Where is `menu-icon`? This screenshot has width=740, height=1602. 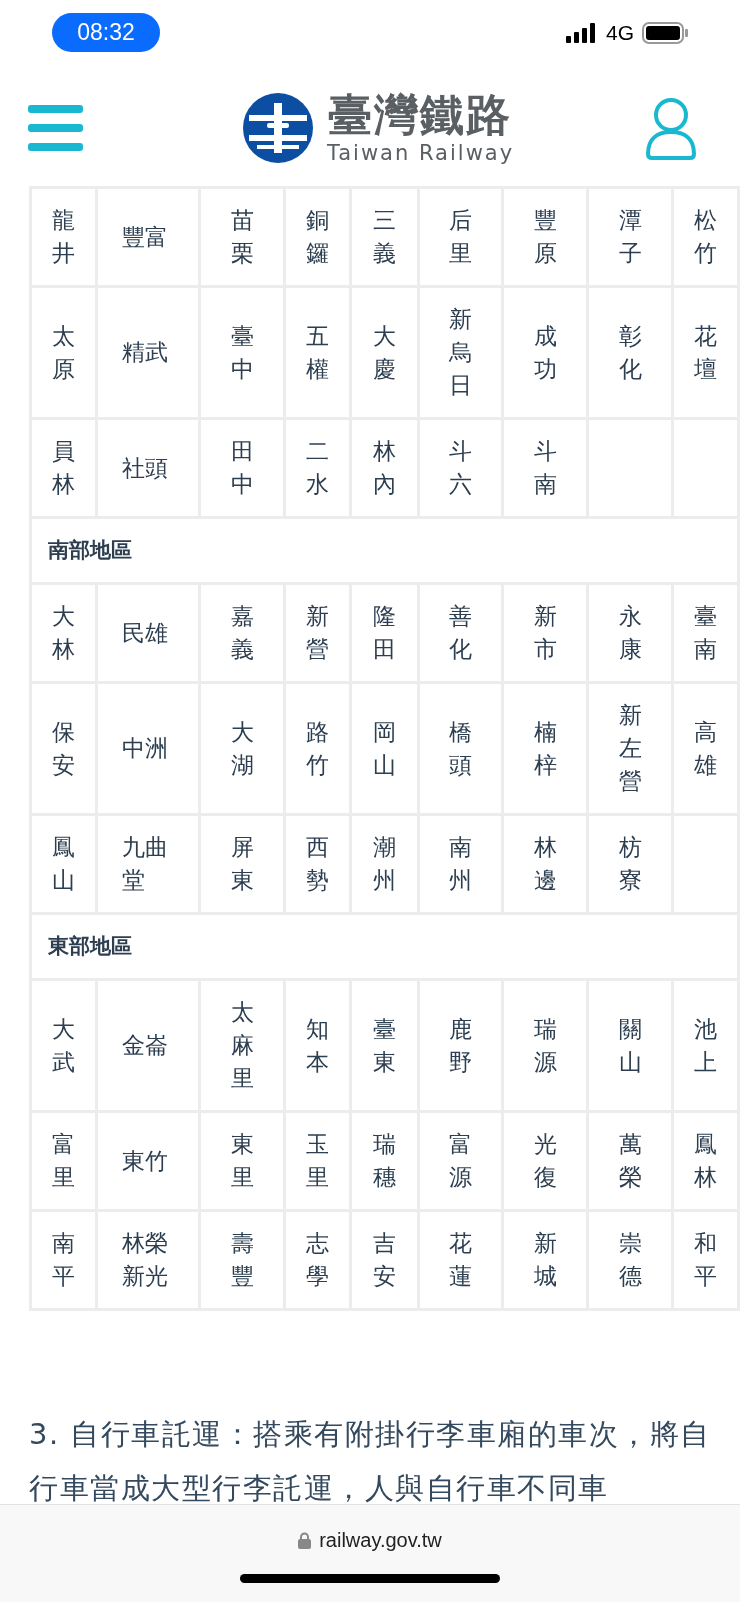
menu-icon is located at coordinates (55, 127).